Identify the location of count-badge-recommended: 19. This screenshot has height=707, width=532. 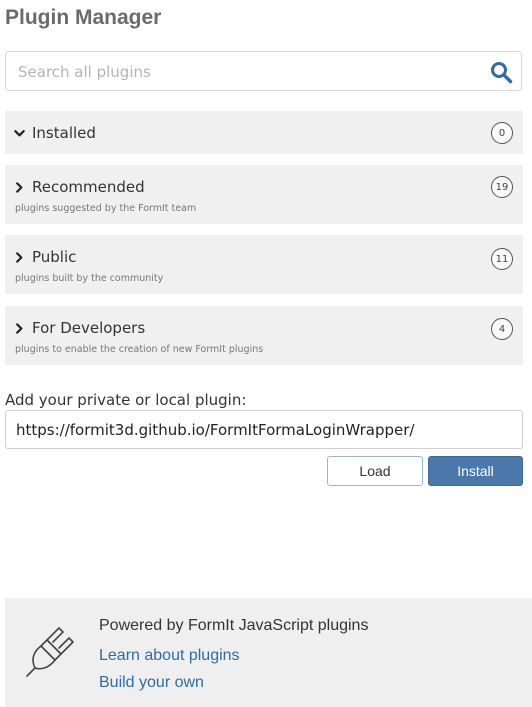
(502, 187).